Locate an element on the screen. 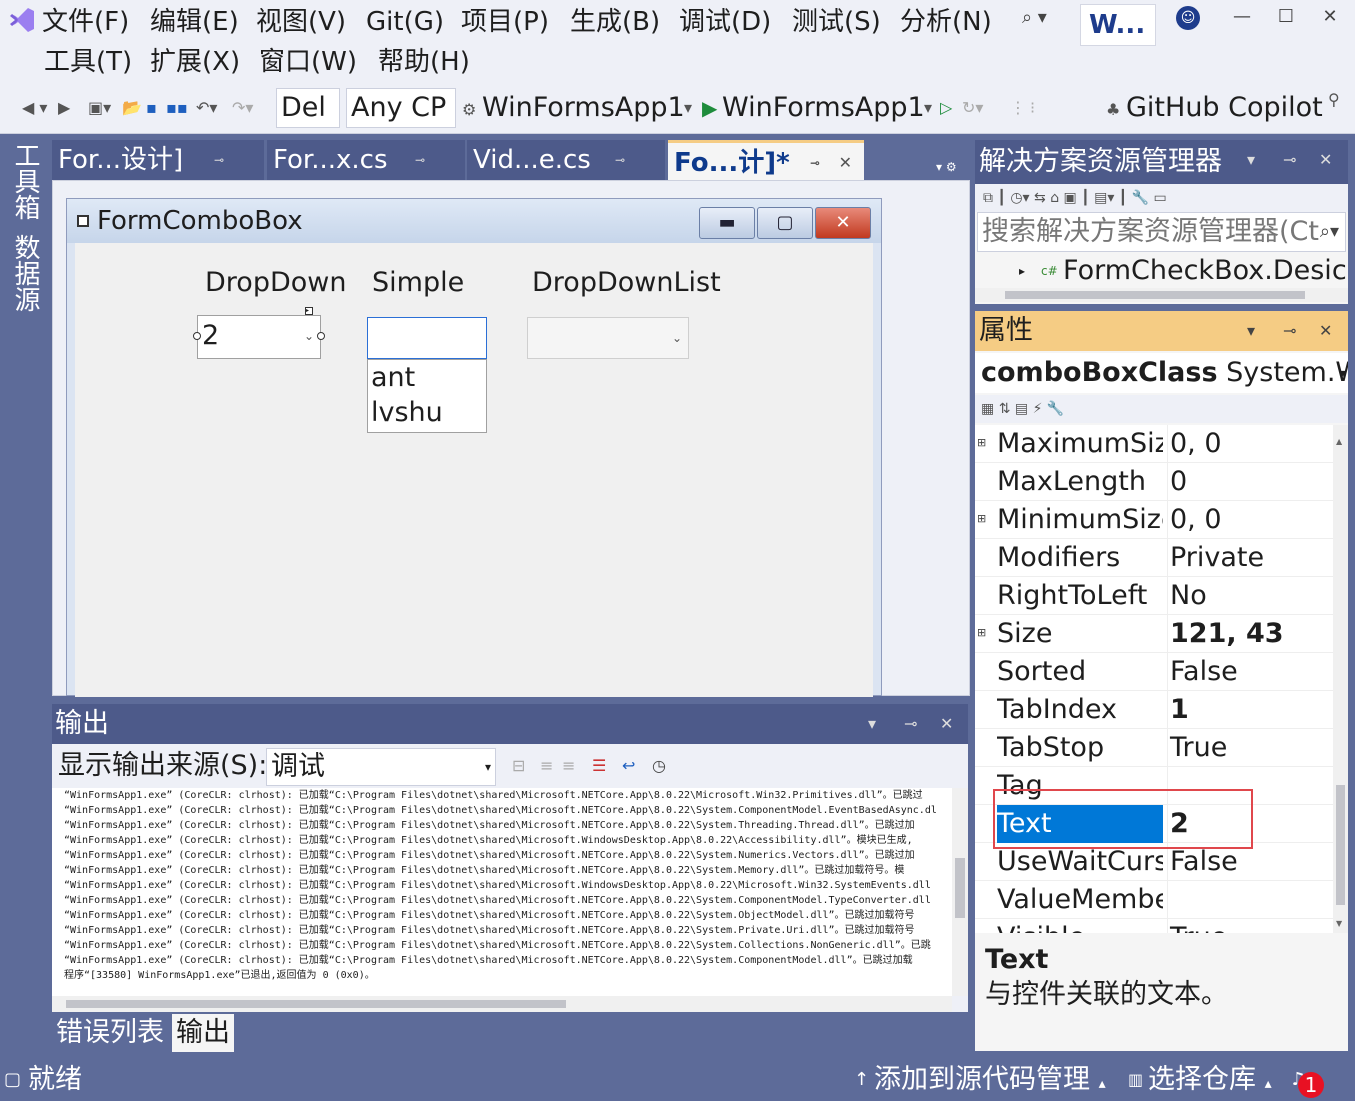 The image size is (1355, 1101). tab-error-list: 错误列表 is located at coordinates (110, 1033).